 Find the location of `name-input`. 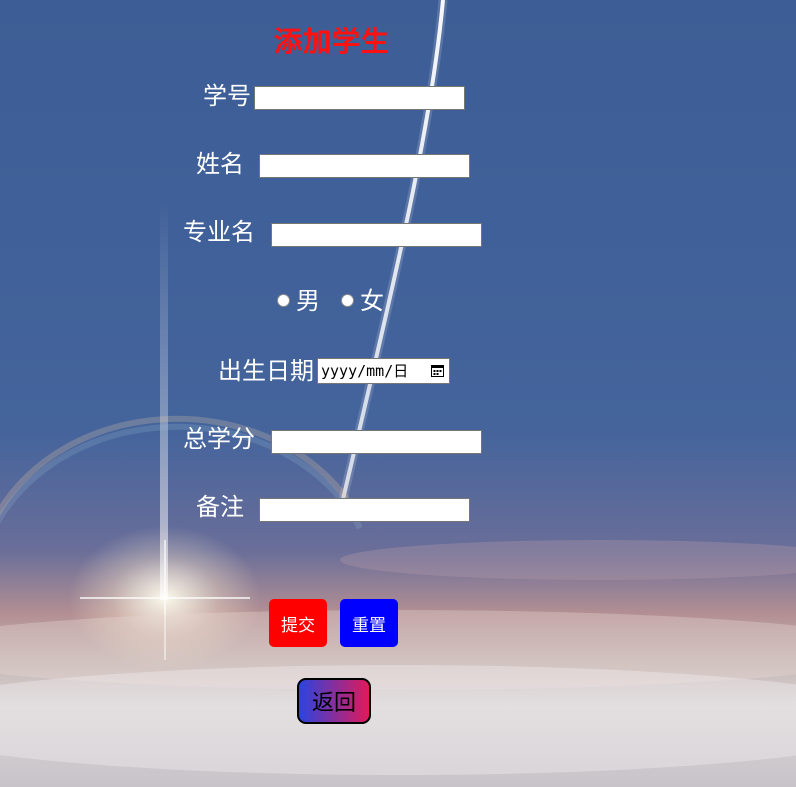

name-input is located at coordinates (364, 166).